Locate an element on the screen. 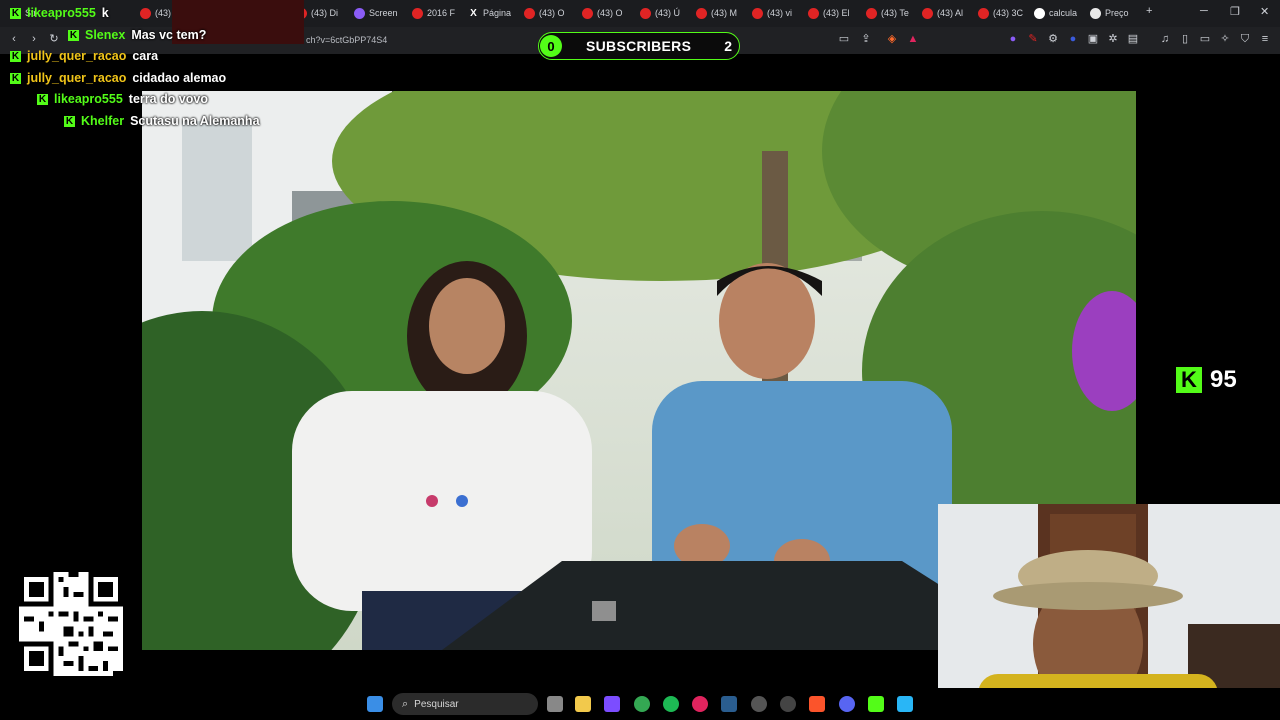  steam-icon is located at coordinates (729, 704).